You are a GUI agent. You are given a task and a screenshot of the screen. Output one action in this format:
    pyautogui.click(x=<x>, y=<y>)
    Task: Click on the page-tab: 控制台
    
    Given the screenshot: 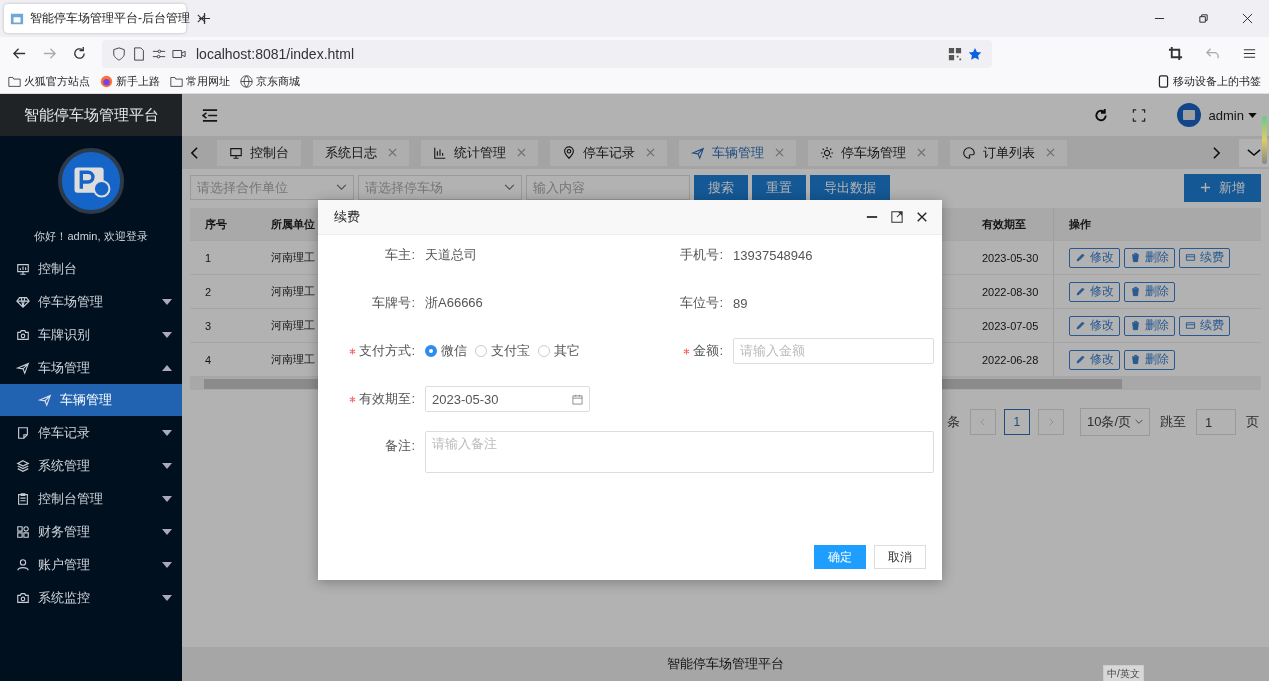 What is the action you would take?
    pyautogui.click(x=259, y=152)
    